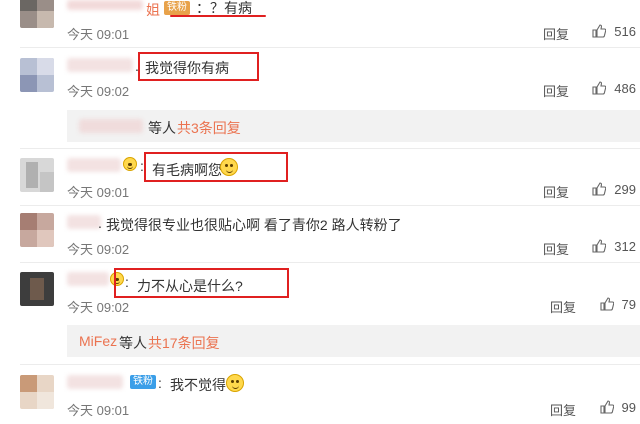 The image size is (640, 424). I want to click on like-count: 486, so click(625, 88).